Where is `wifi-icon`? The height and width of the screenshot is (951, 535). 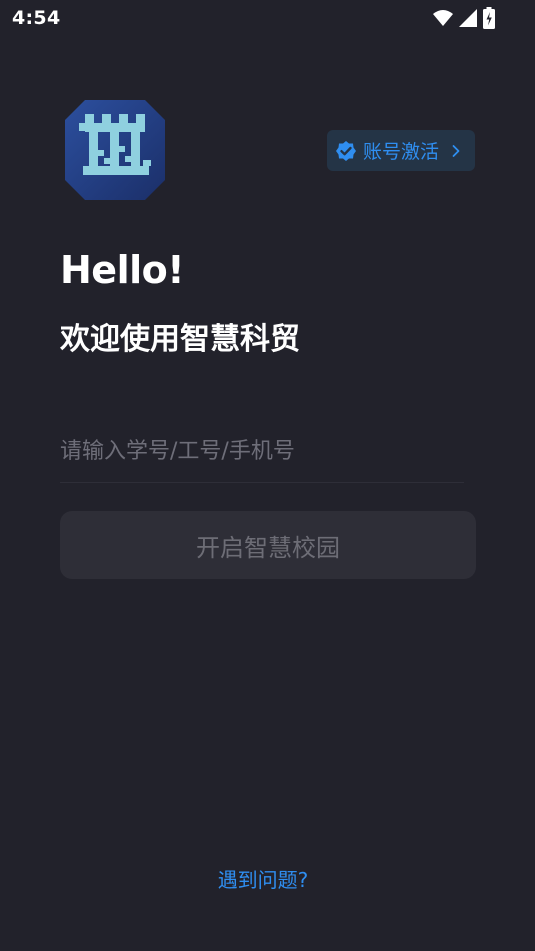 wifi-icon is located at coordinates (443, 18).